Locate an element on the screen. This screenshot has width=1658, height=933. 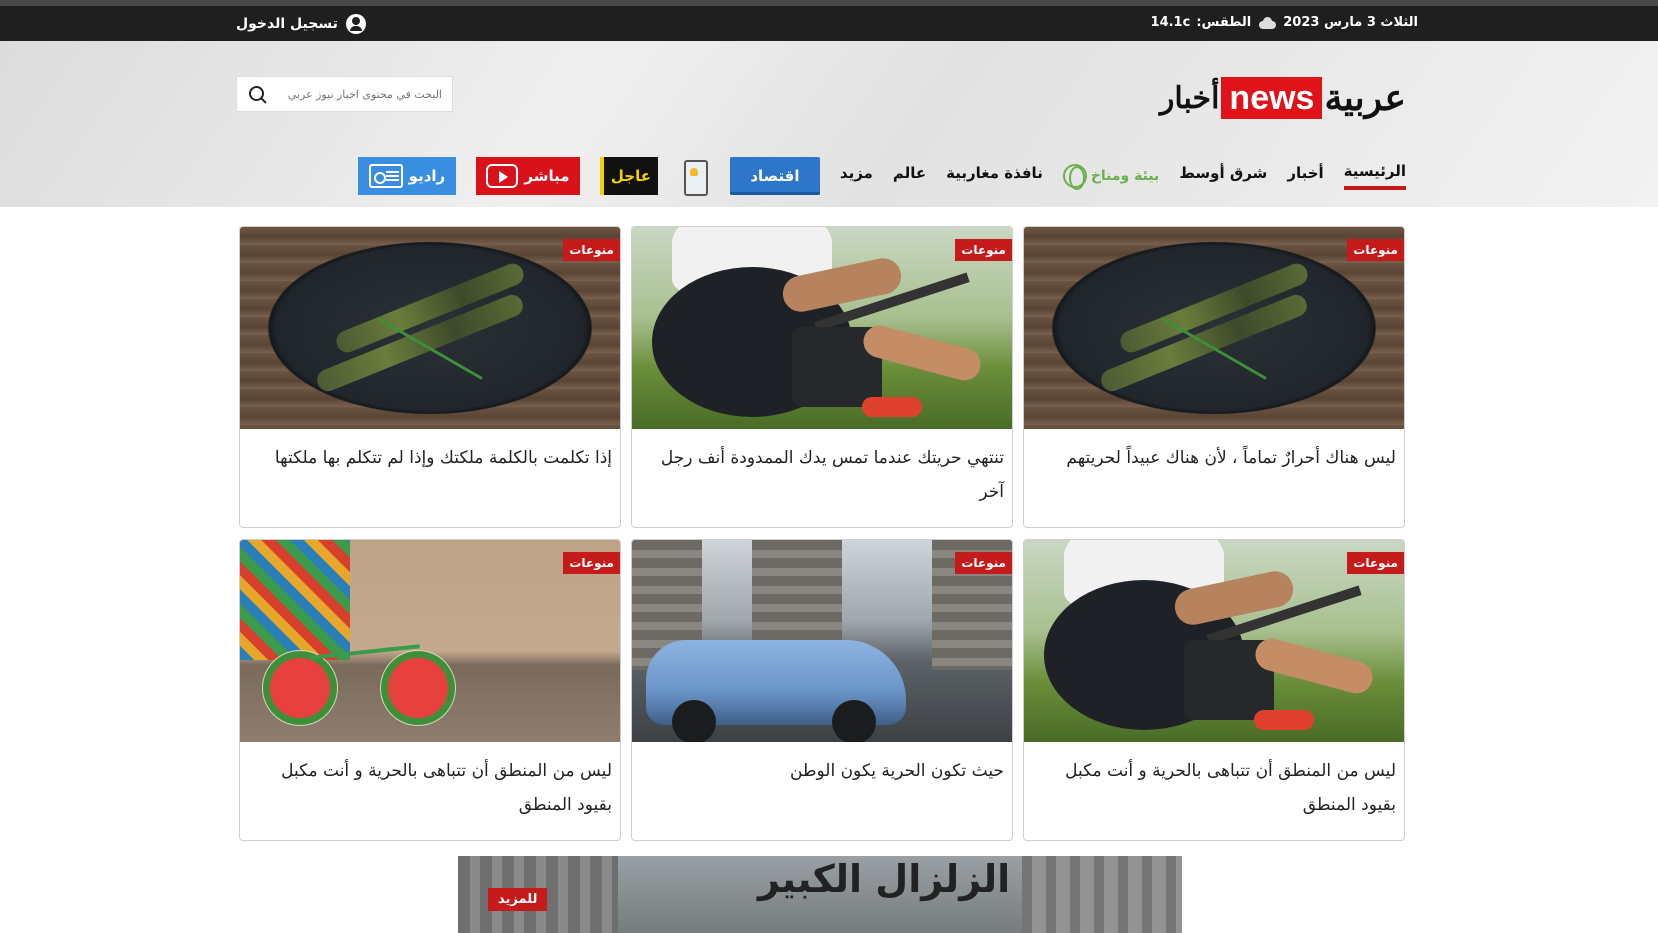
urgent-button: عاجل is located at coordinates (628, 176).